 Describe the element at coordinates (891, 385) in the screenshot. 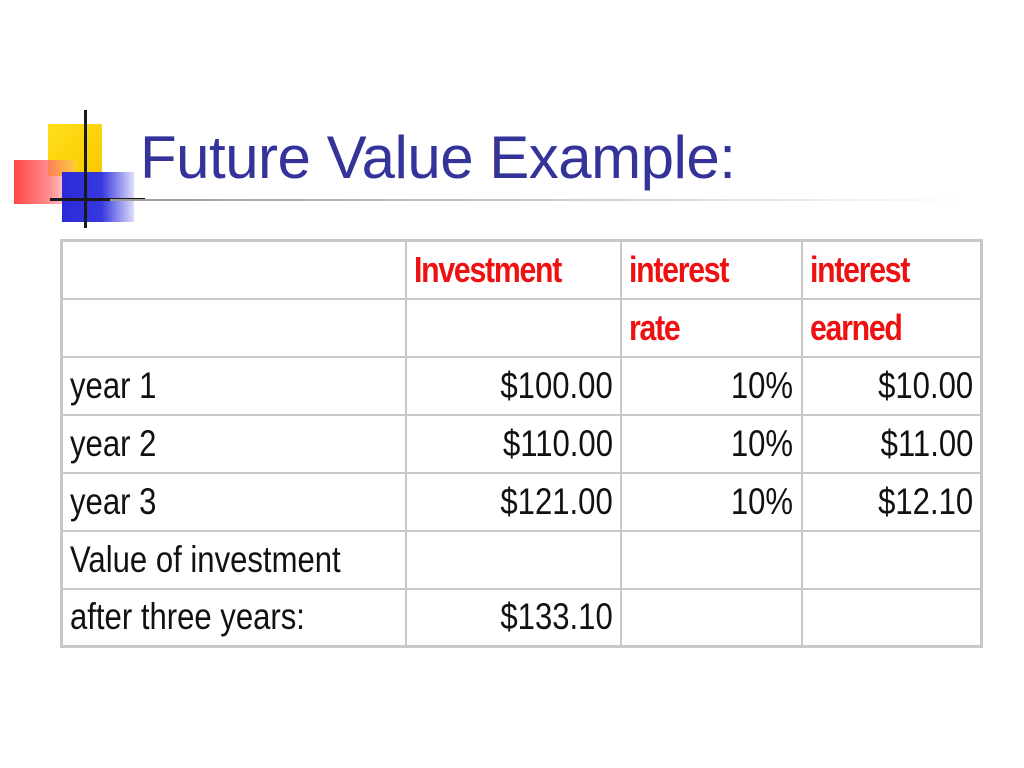

I see `earned-cell: $10.00` at that location.